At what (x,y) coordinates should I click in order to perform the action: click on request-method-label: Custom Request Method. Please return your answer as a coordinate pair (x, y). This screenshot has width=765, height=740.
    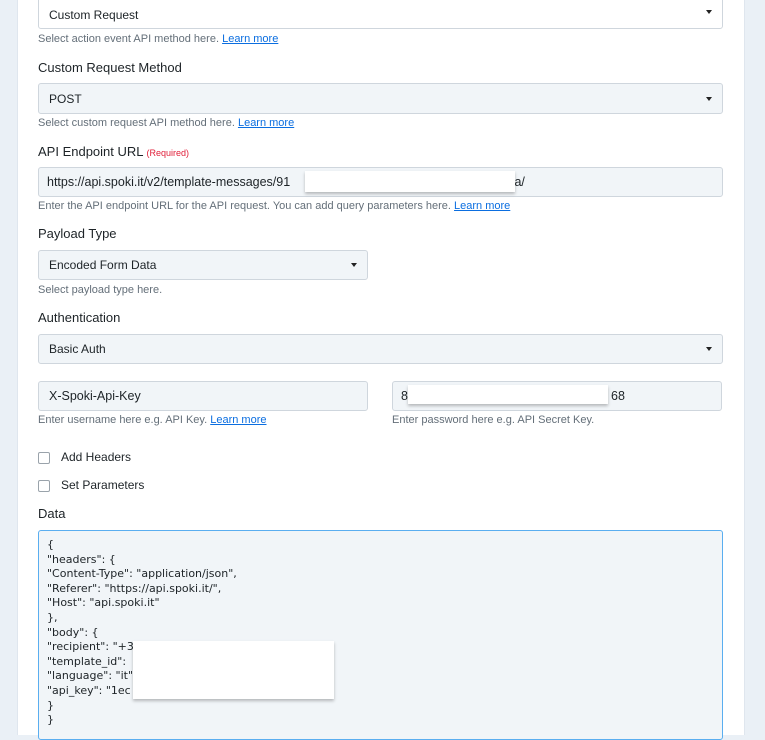
    Looking at the image, I should click on (110, 67).